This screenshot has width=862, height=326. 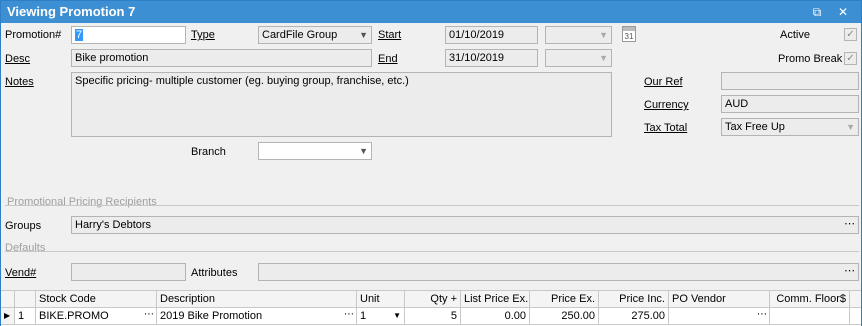 I want to click on desc-field: Bike promotion, so click(x=221, y=58).